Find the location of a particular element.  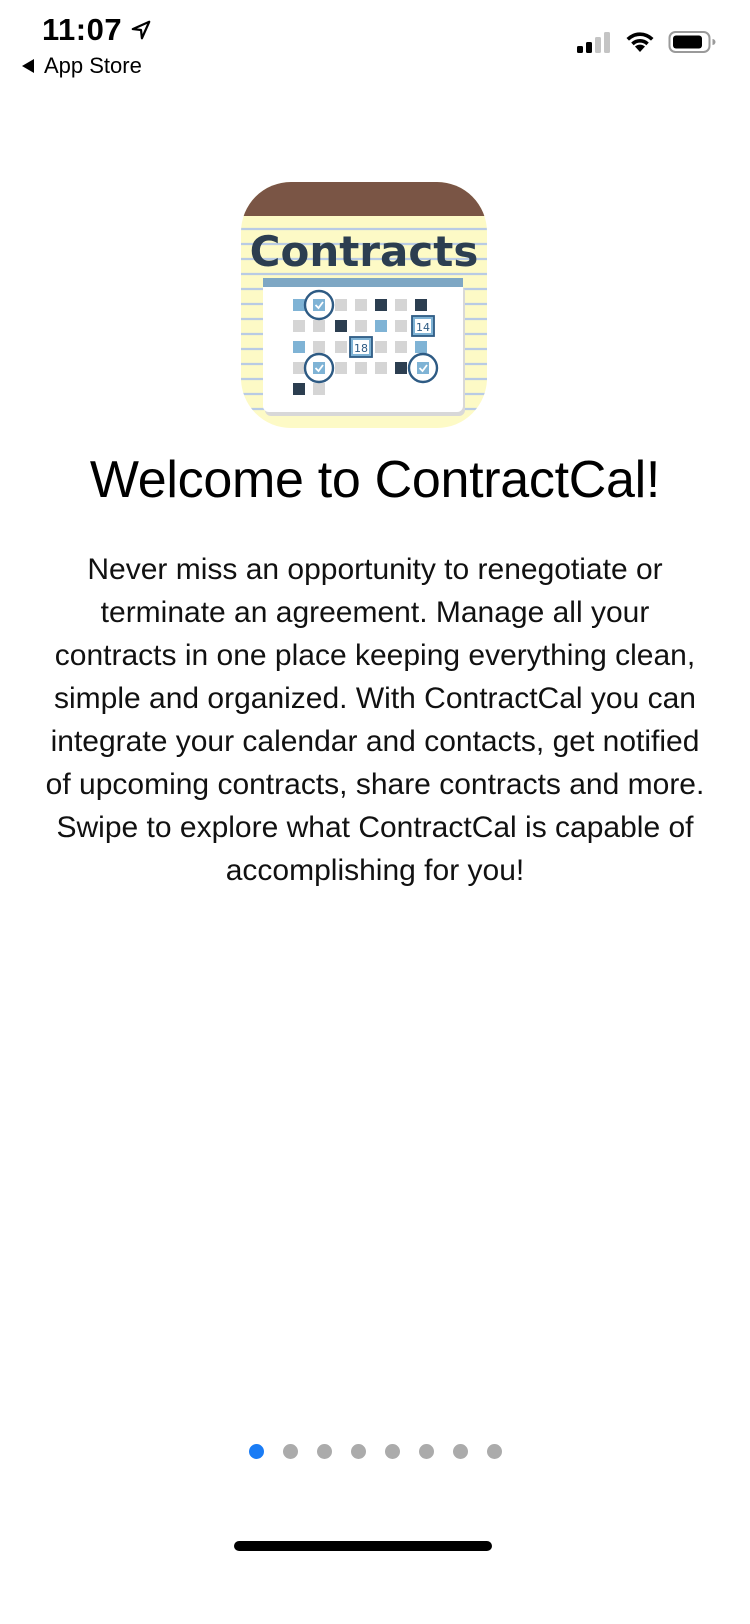

status-time: 11:07 is located at coordinates (97, 30).